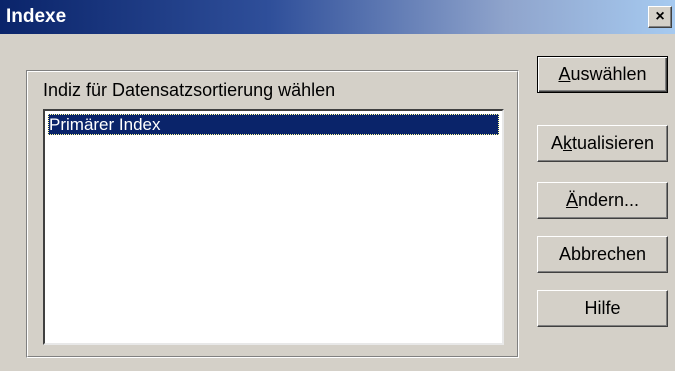 Image resolution: width=675 pixels, height=371 pixels. Describe the element at coordinates (556, 143) in the screenshot. I see `aktualisieren-label-pre: A` at that location.